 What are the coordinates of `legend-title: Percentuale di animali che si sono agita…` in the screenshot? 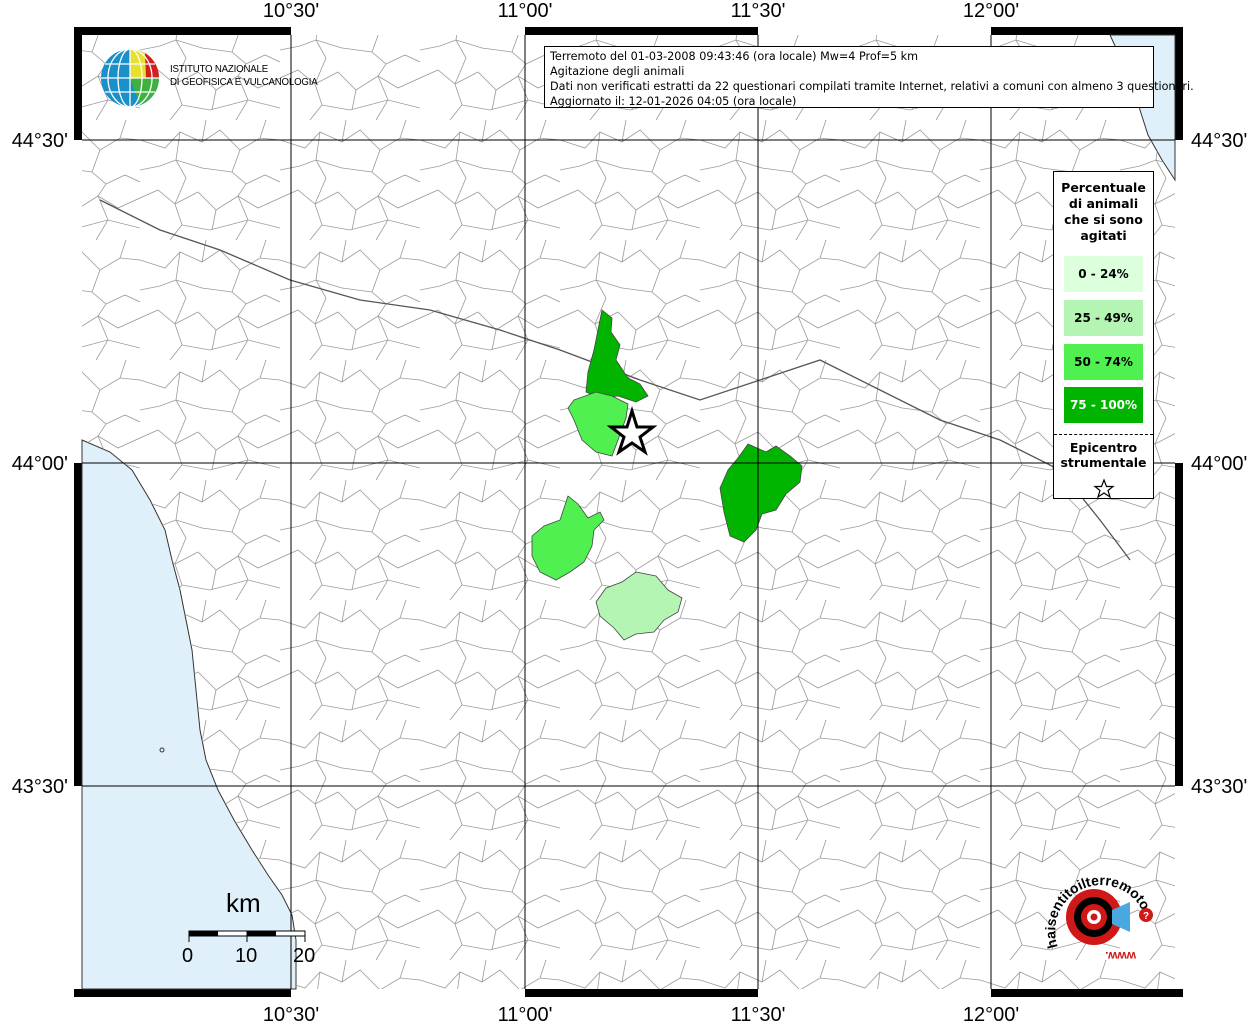 It's located at (1103, 212).